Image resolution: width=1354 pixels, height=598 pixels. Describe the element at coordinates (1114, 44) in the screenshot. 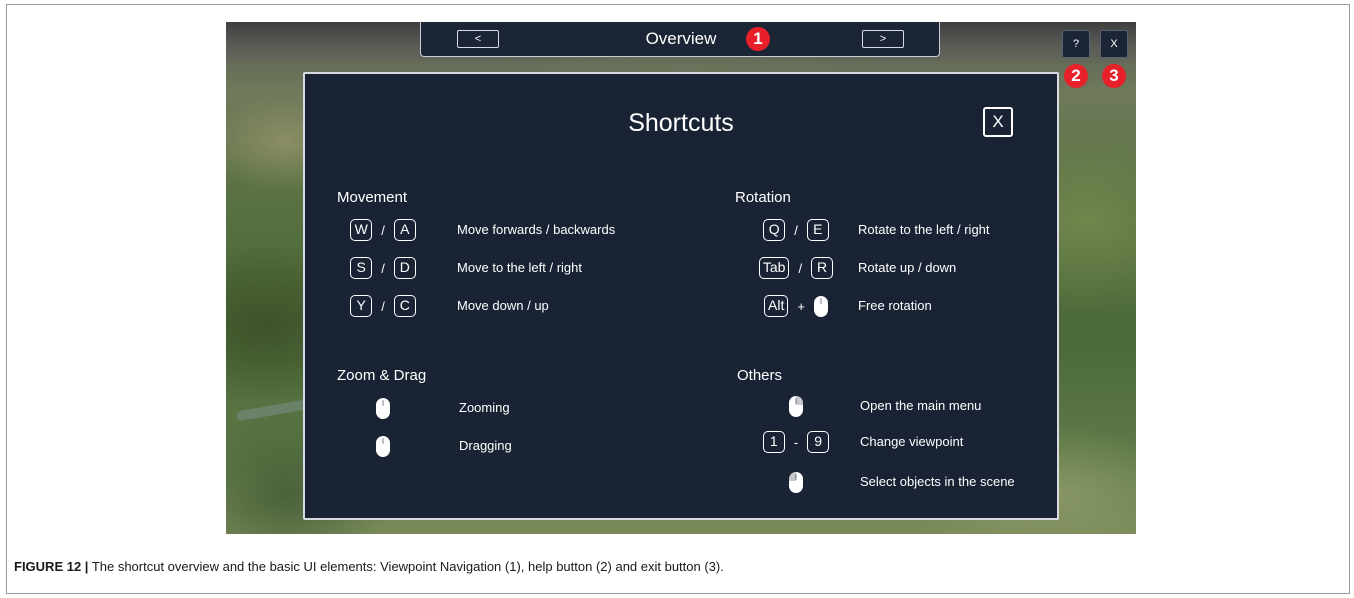

I see `exit-button: X` at that location.